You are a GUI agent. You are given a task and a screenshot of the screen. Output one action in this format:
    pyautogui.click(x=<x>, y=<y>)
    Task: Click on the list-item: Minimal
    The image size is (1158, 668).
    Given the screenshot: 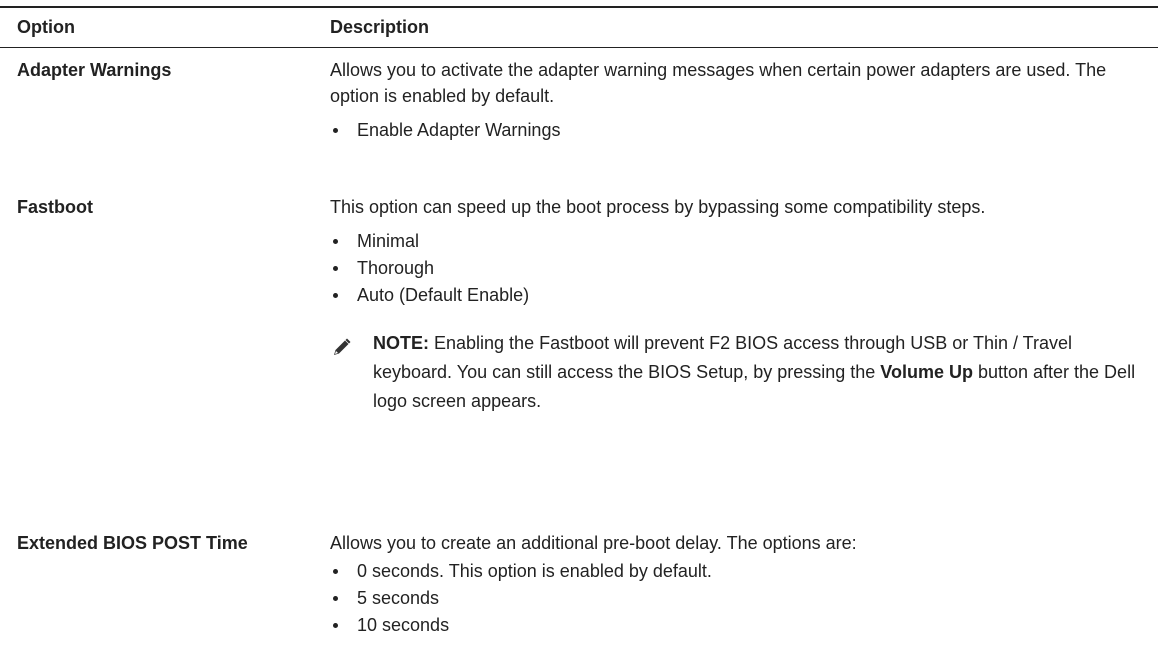 What is the action you would take?
    pyautogui.click(x=735, y=241)
    